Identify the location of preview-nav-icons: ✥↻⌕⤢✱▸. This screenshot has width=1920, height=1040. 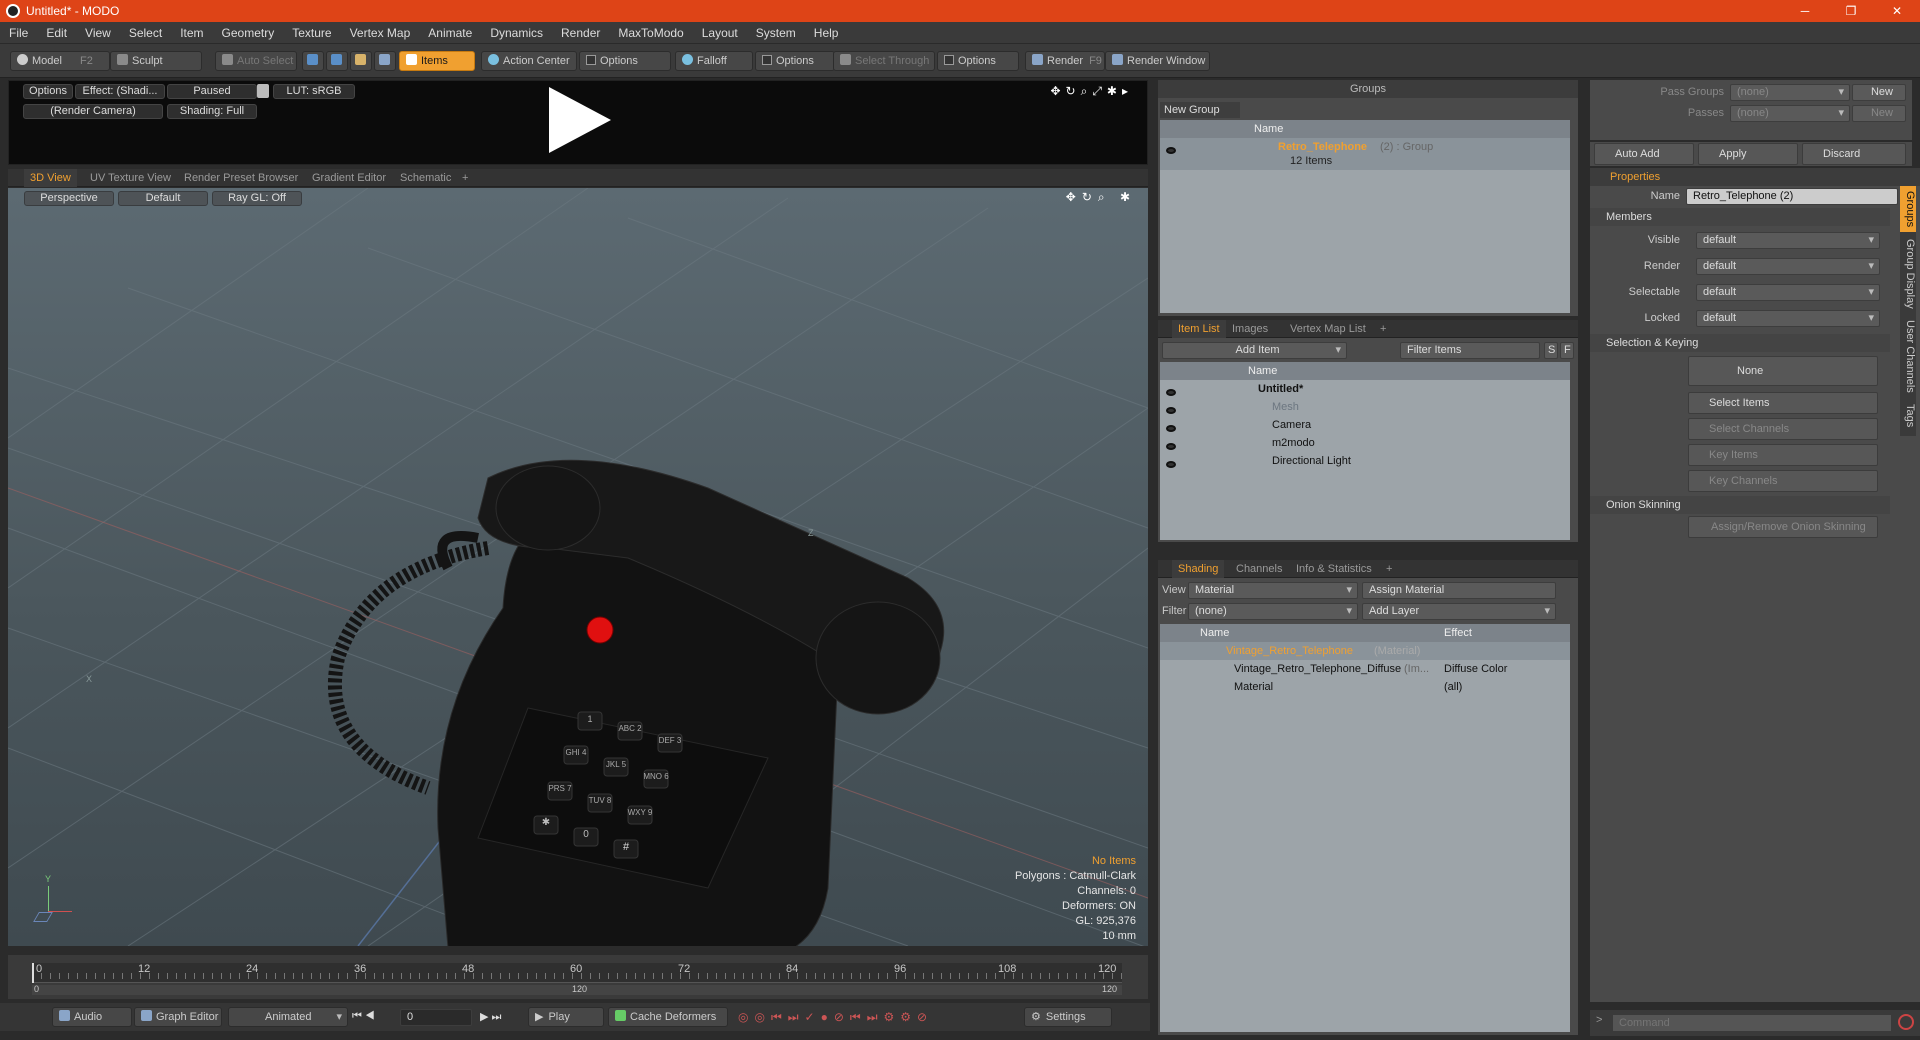
(1091, 91).